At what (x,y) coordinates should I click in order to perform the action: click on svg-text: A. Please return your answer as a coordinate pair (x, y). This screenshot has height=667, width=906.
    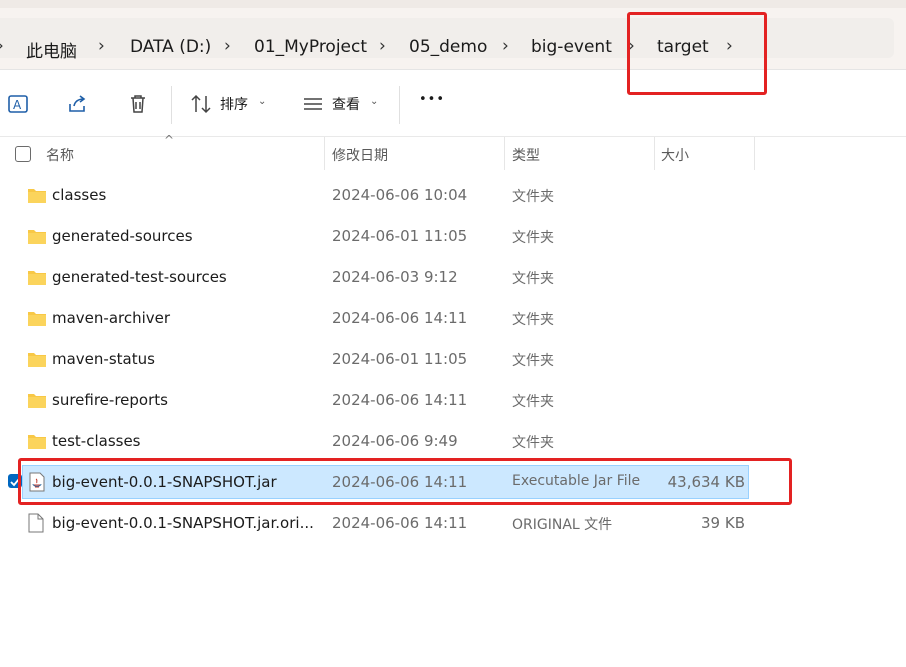
    Looking at the image, I should click on (17, 105).